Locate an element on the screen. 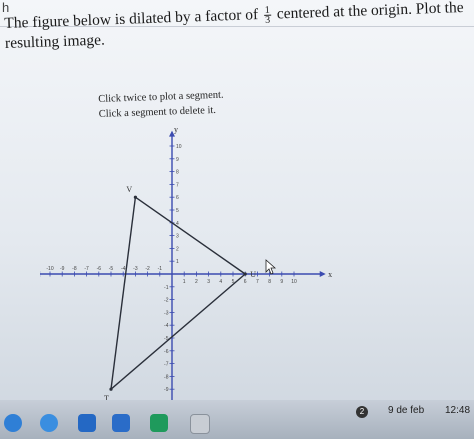 Image resolution: width=474 pixels, height=439 pixels. x-tick-label: 3 is located at coordinates (208, 282).